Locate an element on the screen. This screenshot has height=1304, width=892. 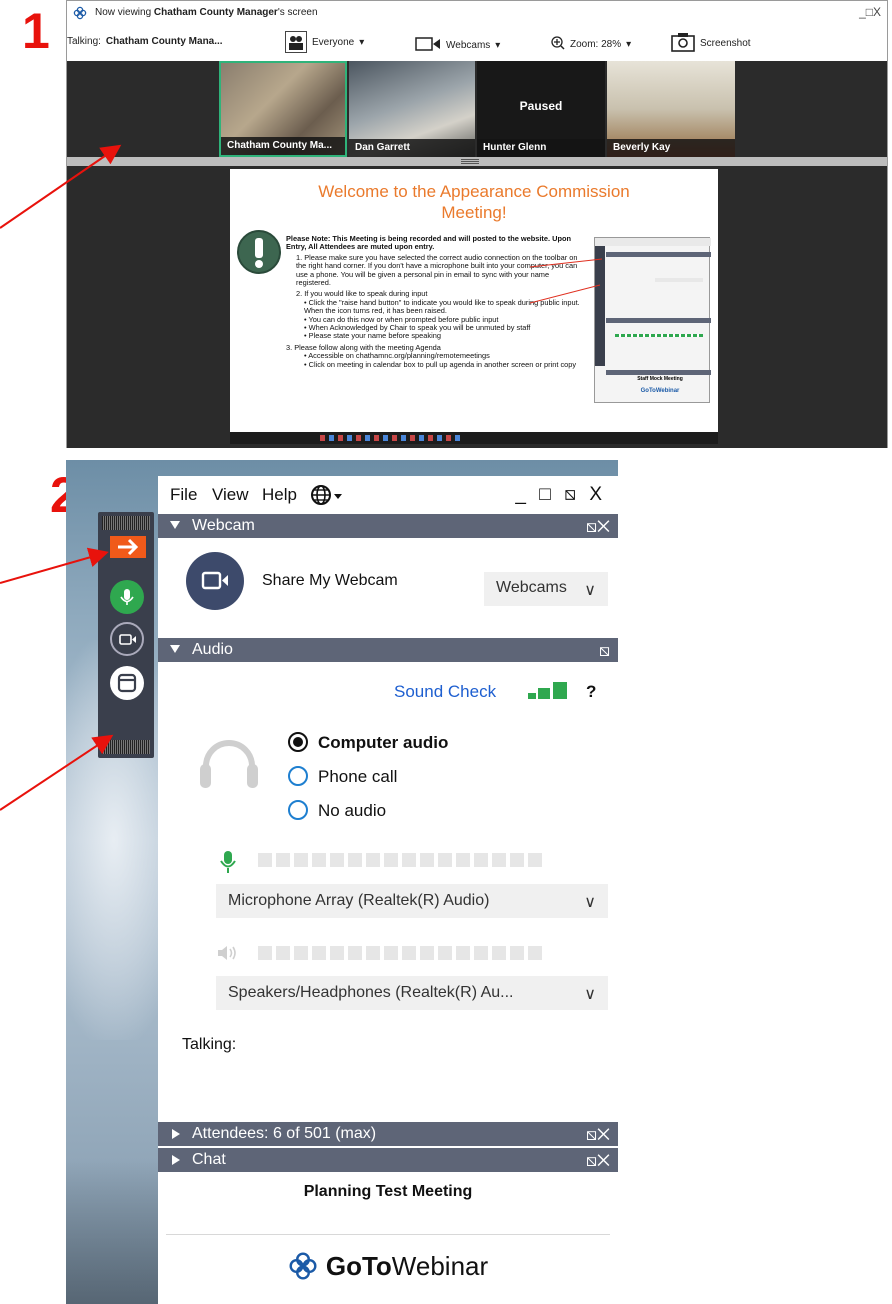
computer-audio-radio is located at coordinates (298, 742).